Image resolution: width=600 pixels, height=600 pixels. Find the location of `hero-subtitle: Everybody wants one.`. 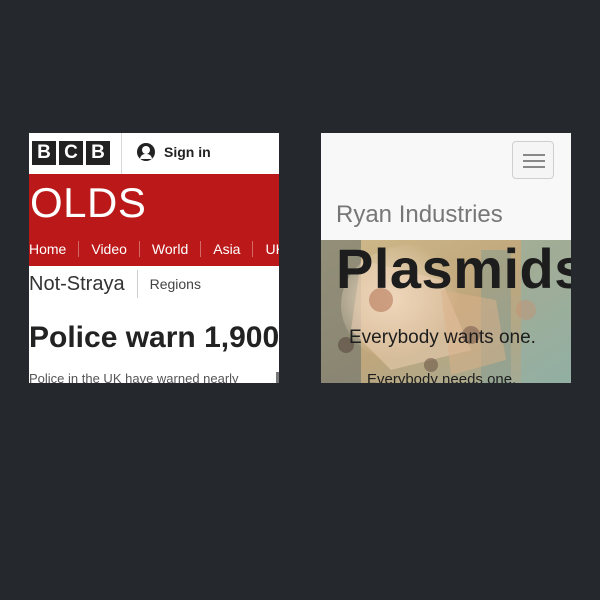

hero-subtitle: Everybody wants one. is located at coordinates (442, 337).